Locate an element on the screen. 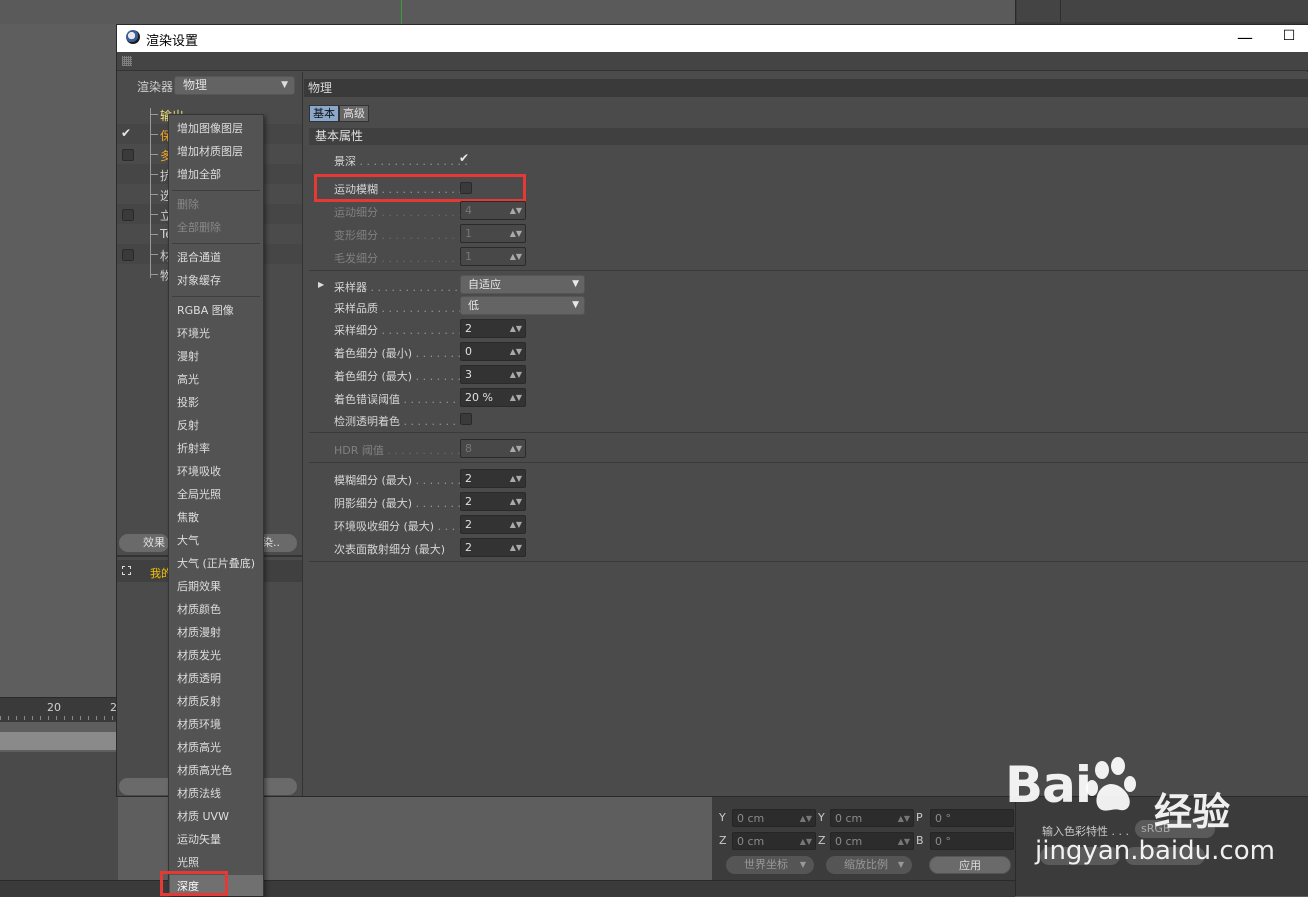 Image resolution: width=1308 pixels, height=897 pixels. baidu-paw-icon is located at coordinates (1111, 784).